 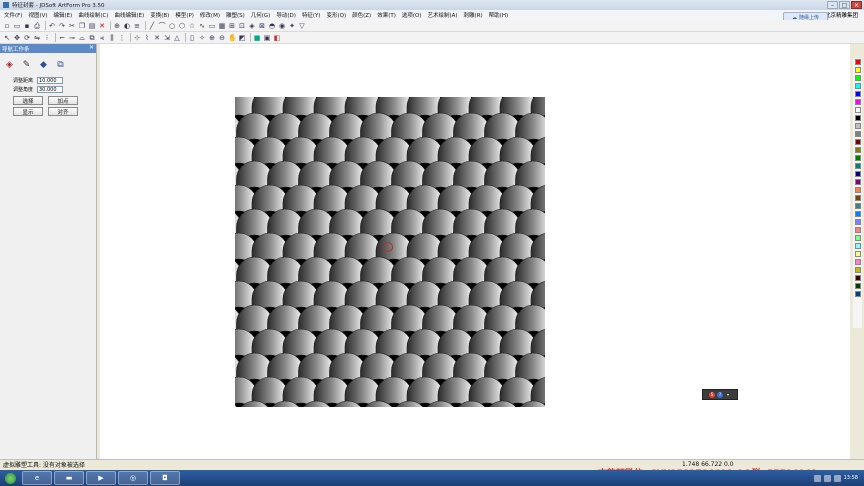 What do you see at coordinates (165, 478) in the screenshot?
I see `taskbar-jdsoft: ◘` at bounding box center [165, 478].